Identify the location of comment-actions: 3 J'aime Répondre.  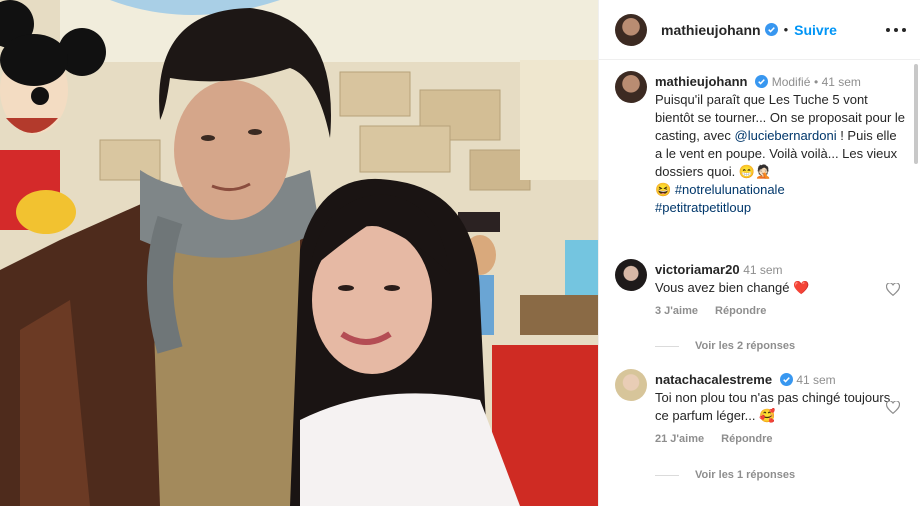
(780, 311).